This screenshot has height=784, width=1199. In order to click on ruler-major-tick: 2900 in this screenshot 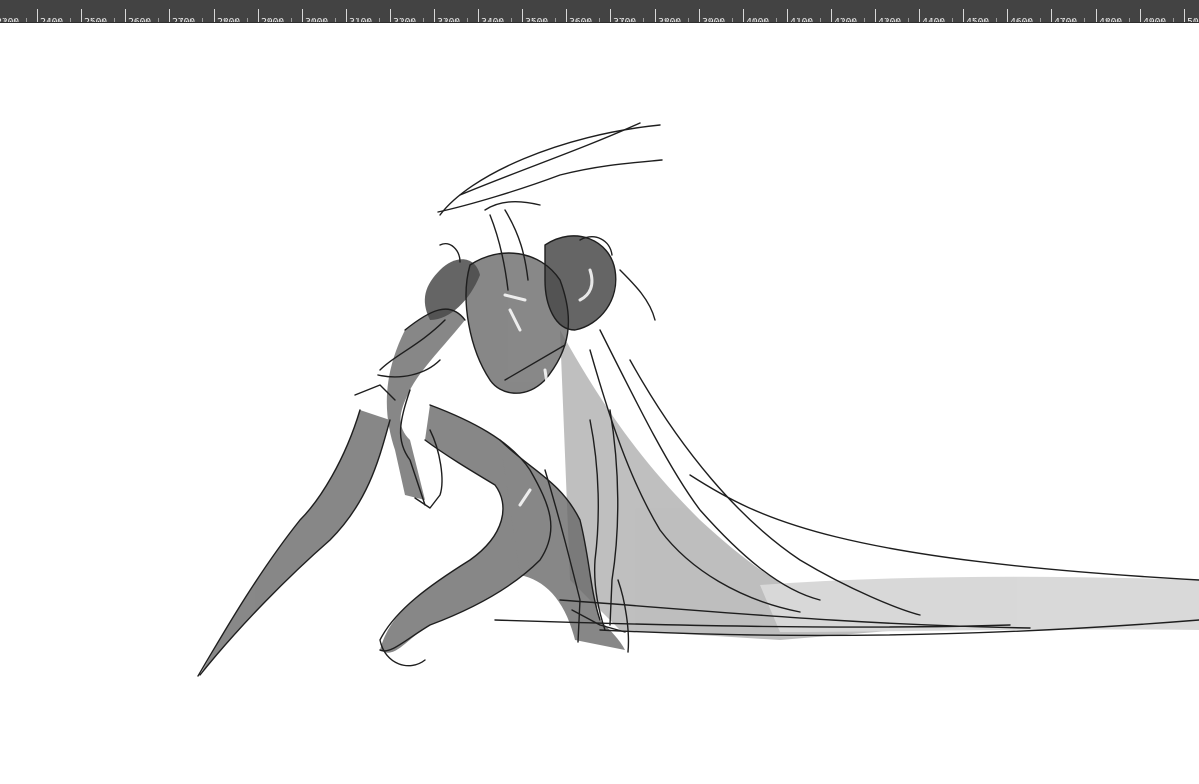, I will do `click(271, 15)`.